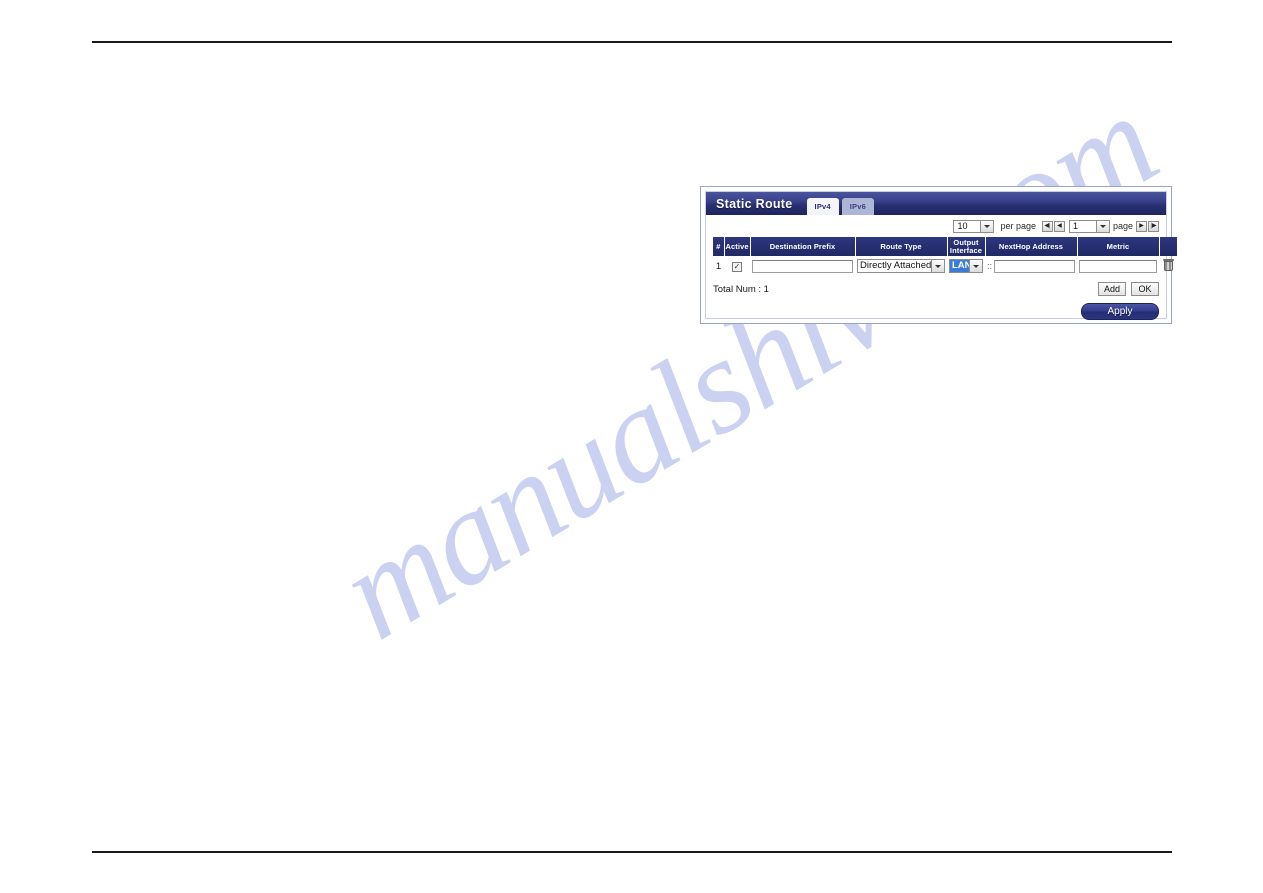 This screenshot has width=1263, height=893. I want to click on row-nexthop-cell: ::, so click(1031, 266).